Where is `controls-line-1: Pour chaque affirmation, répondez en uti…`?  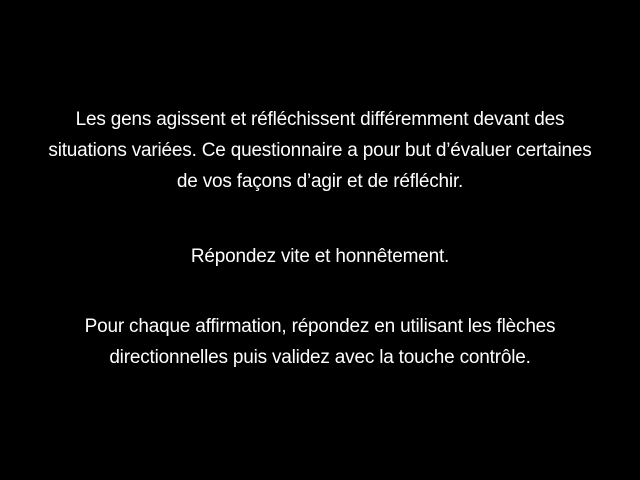
controls-line-1: Pour chaque affirmation, répondez en uti… is located at coordinates (320, 326).